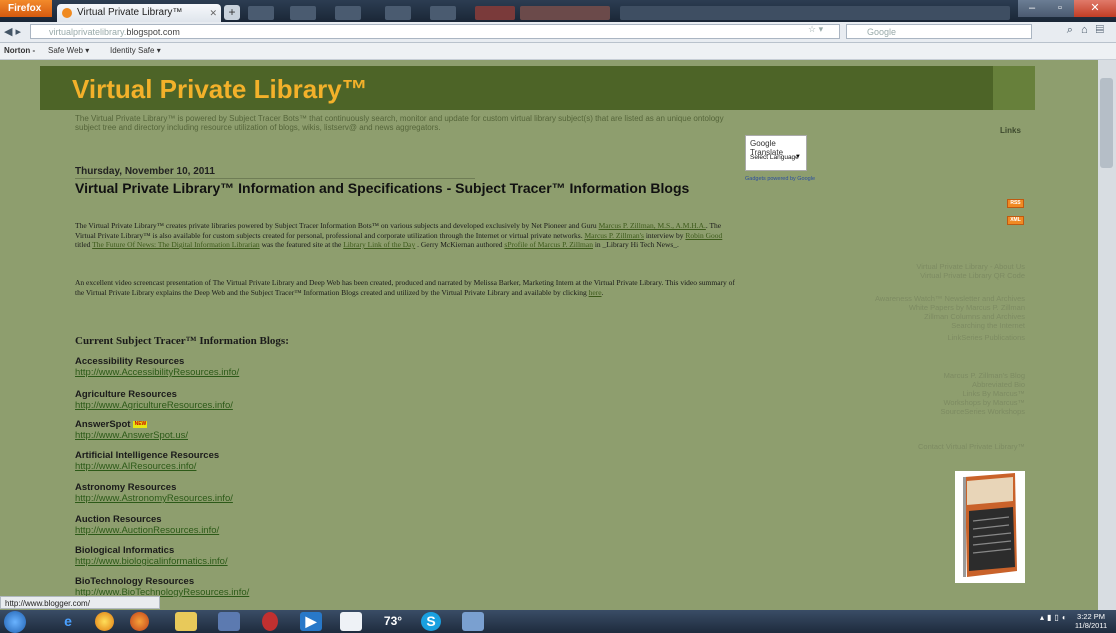 Image resolution: width=1116 pixels, height=633 pixels. What do you see at coordinates (652, 225) in the screenshot?
I see `link-marcus-zillman: Marcus P. Zillman, M.S., A.M.H.A.` at bounding box center [652, 225].